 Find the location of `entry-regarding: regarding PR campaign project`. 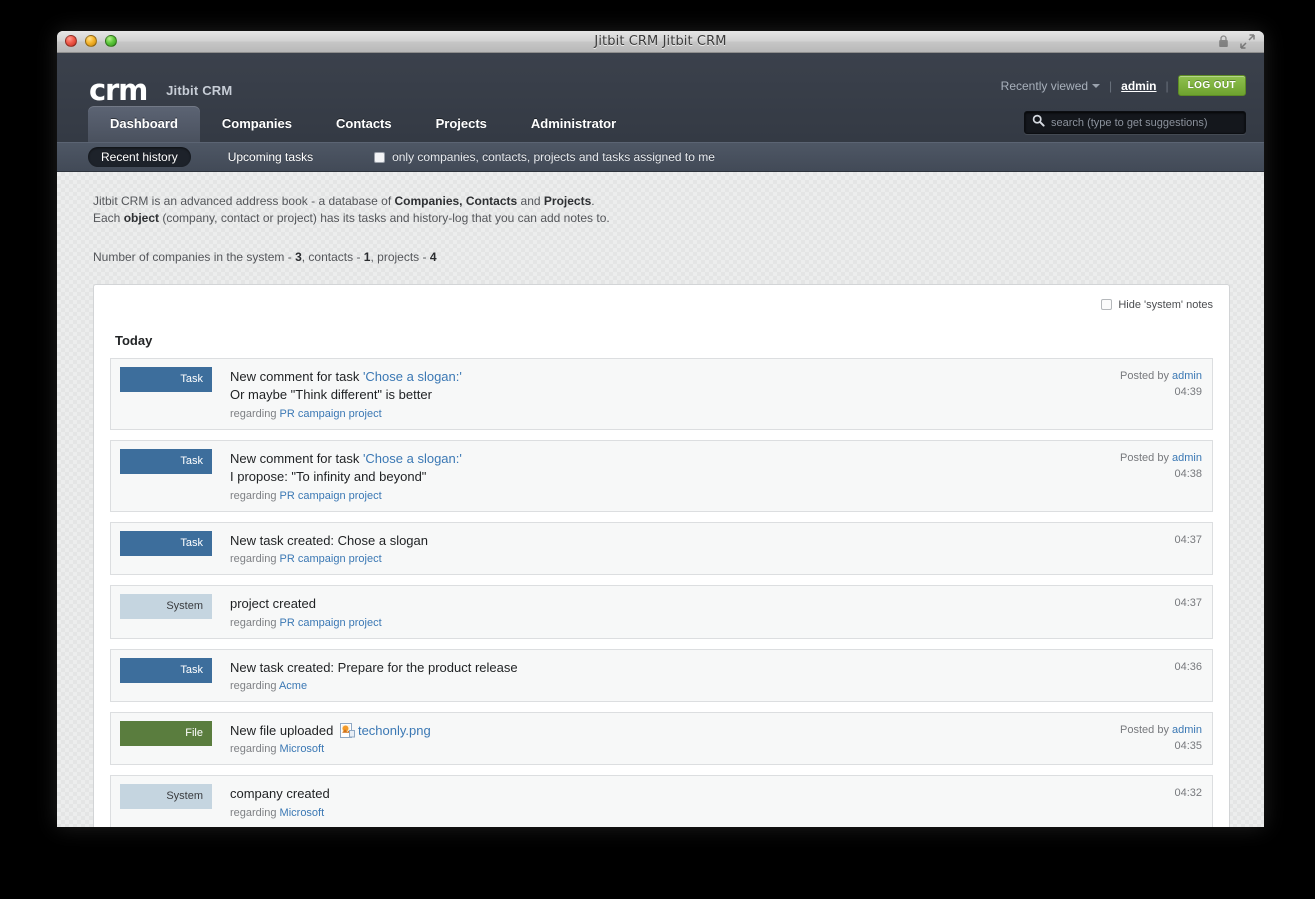

entry-regarding: regarding PR campaign project is located at coordinates (651, 559).